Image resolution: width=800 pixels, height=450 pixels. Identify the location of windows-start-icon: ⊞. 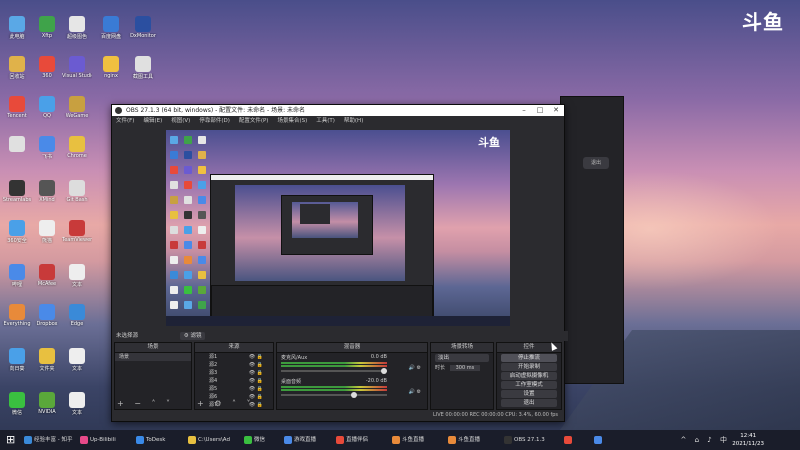
(12, 440).